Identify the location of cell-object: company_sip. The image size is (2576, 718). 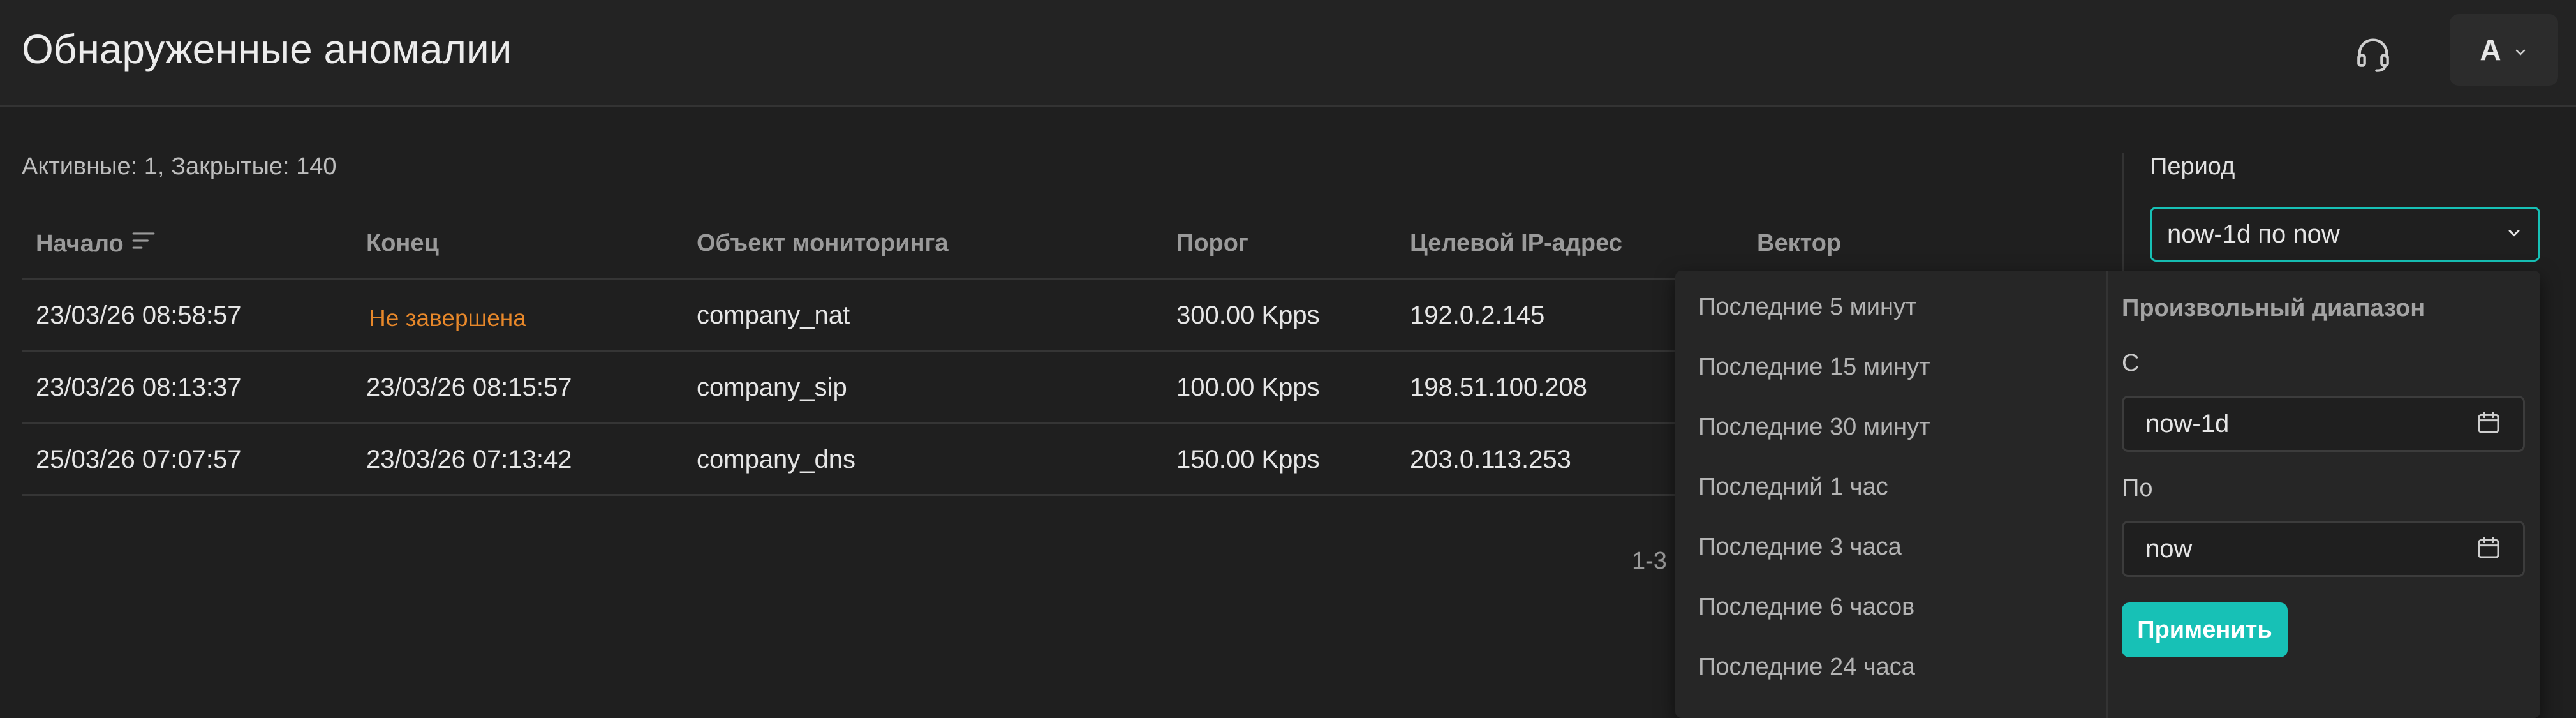
(772, 387).